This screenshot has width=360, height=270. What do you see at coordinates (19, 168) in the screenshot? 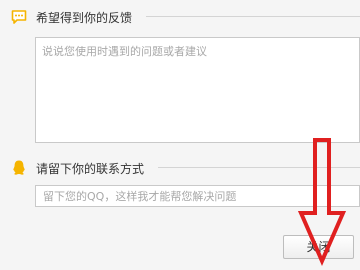
I see `qq-penguin-icon` at bounding box center [19, 168].